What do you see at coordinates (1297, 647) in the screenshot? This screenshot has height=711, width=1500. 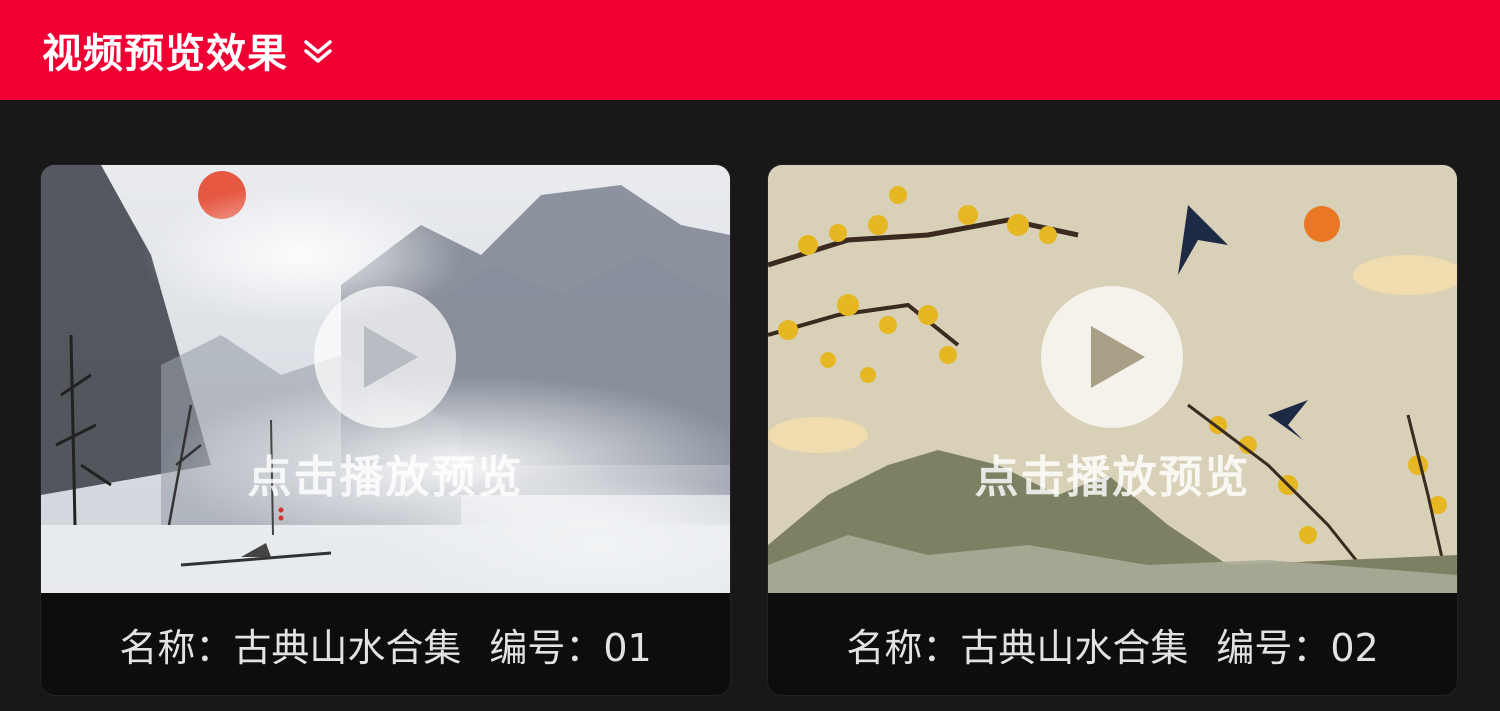 I see `video-number: 编号：02` at bounding box center [1297, 647].